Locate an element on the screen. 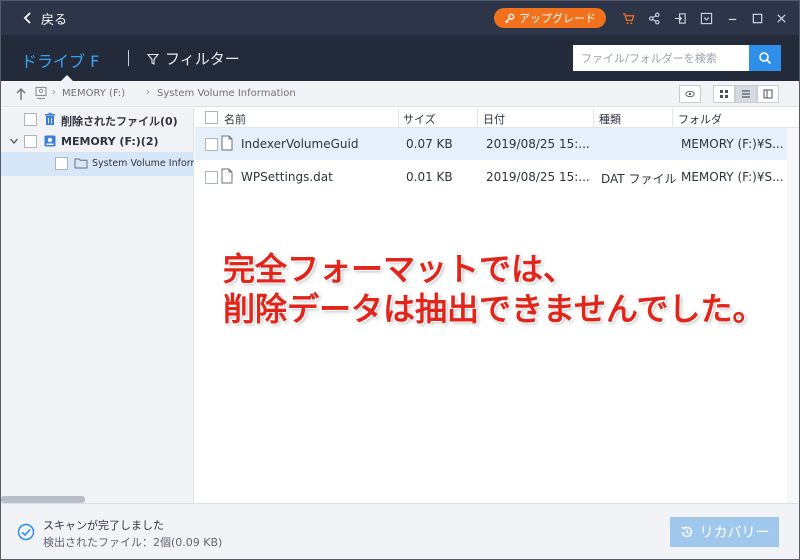 Image resolution: width=800 pixels, height=560 pixels. header-bar: ドライブ F フィルター is located at coordinates (400, 58).